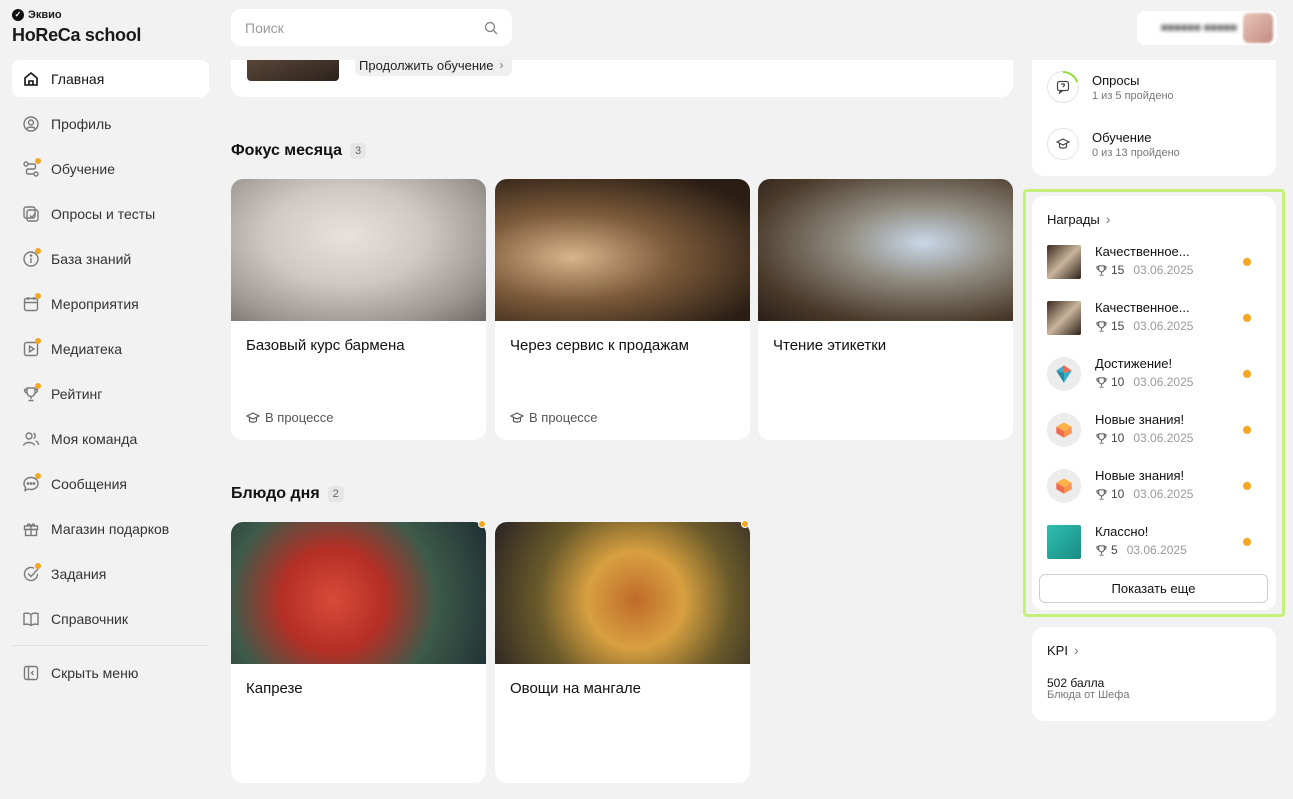  I want to click on sidebar-item-learning: Обучение, so click(110, 168).